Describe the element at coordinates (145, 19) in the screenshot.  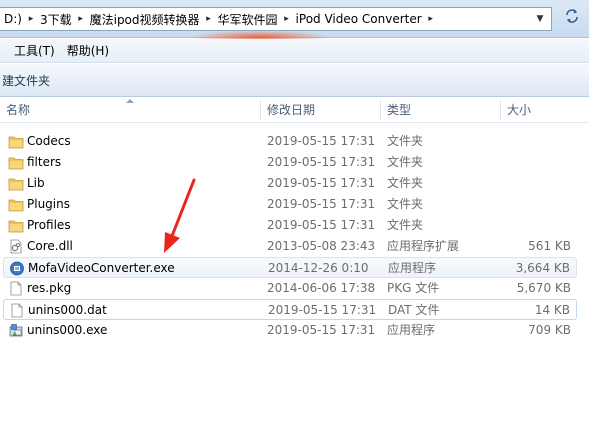
I see `breadcrumb-converter: 魔法ipod视频转换器` at that location.